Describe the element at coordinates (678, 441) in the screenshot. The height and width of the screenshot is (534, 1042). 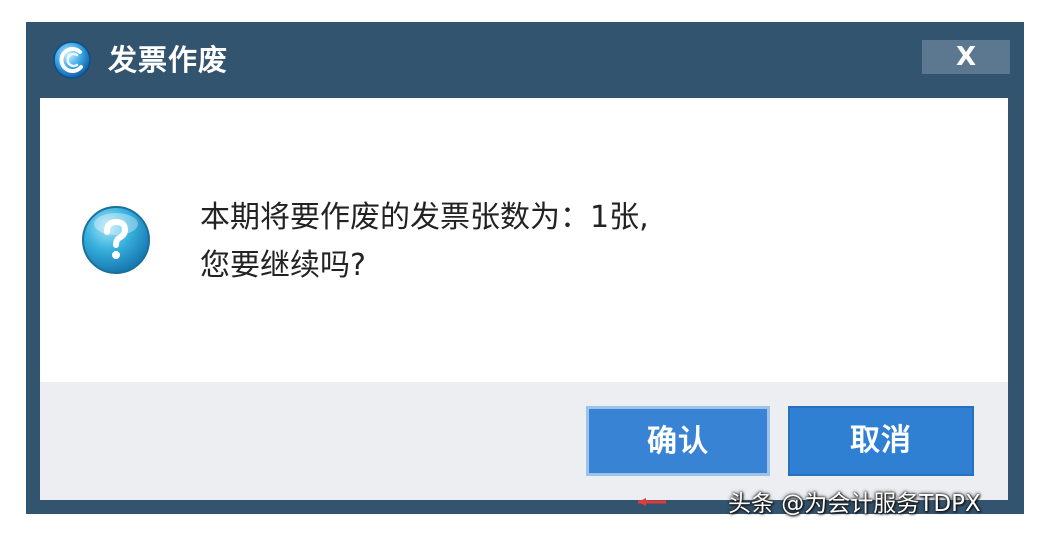
I see `confirm-button: 确认` at that location.